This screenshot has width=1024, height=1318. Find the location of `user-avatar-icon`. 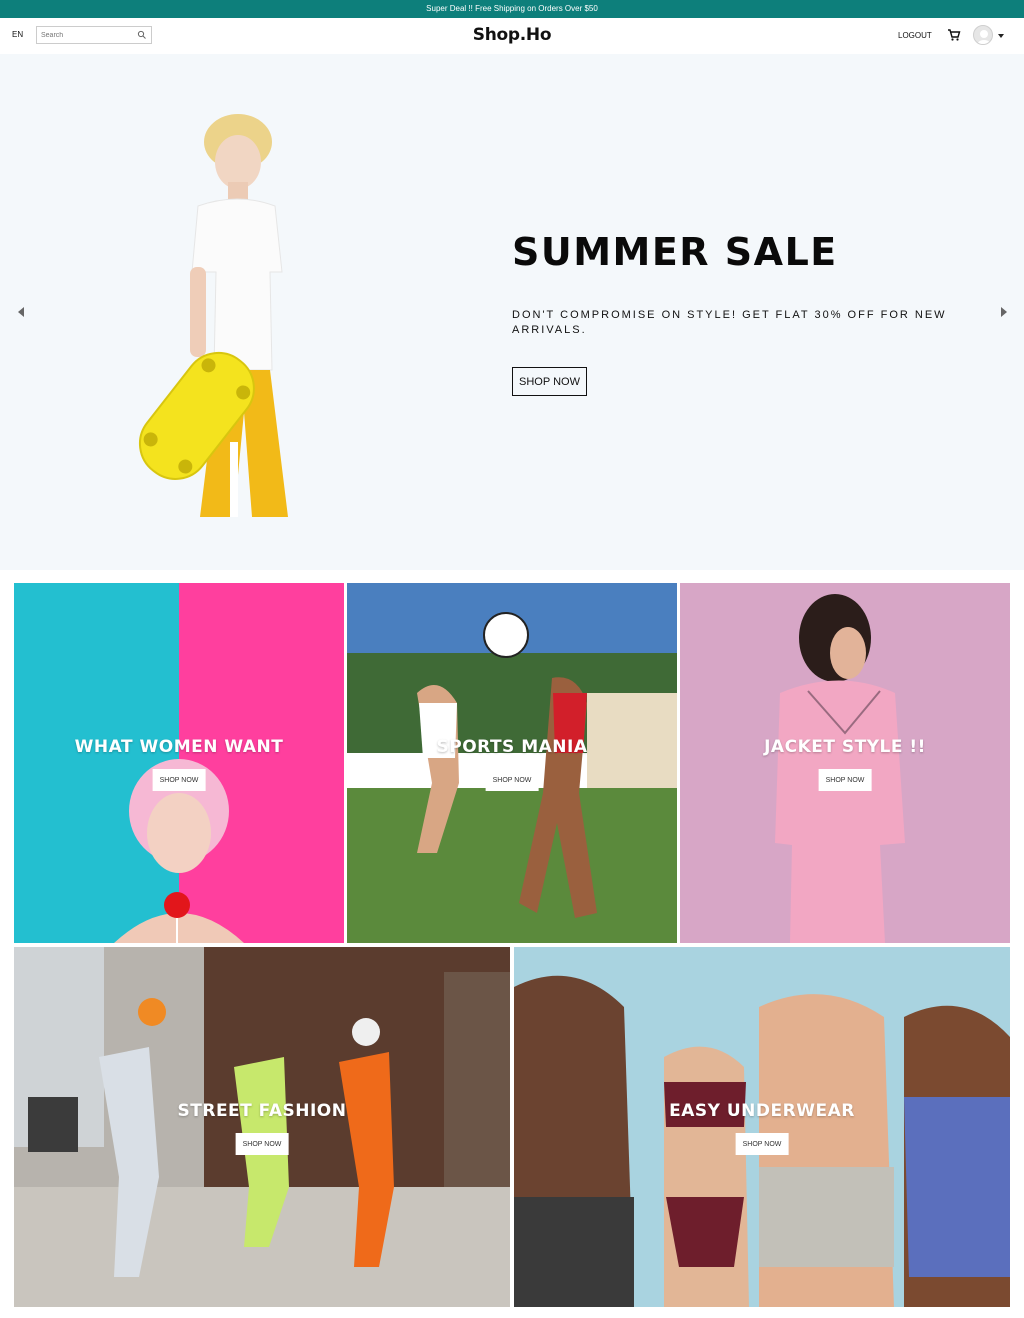

user-avatar-icon is located at coordinates (983, 35).